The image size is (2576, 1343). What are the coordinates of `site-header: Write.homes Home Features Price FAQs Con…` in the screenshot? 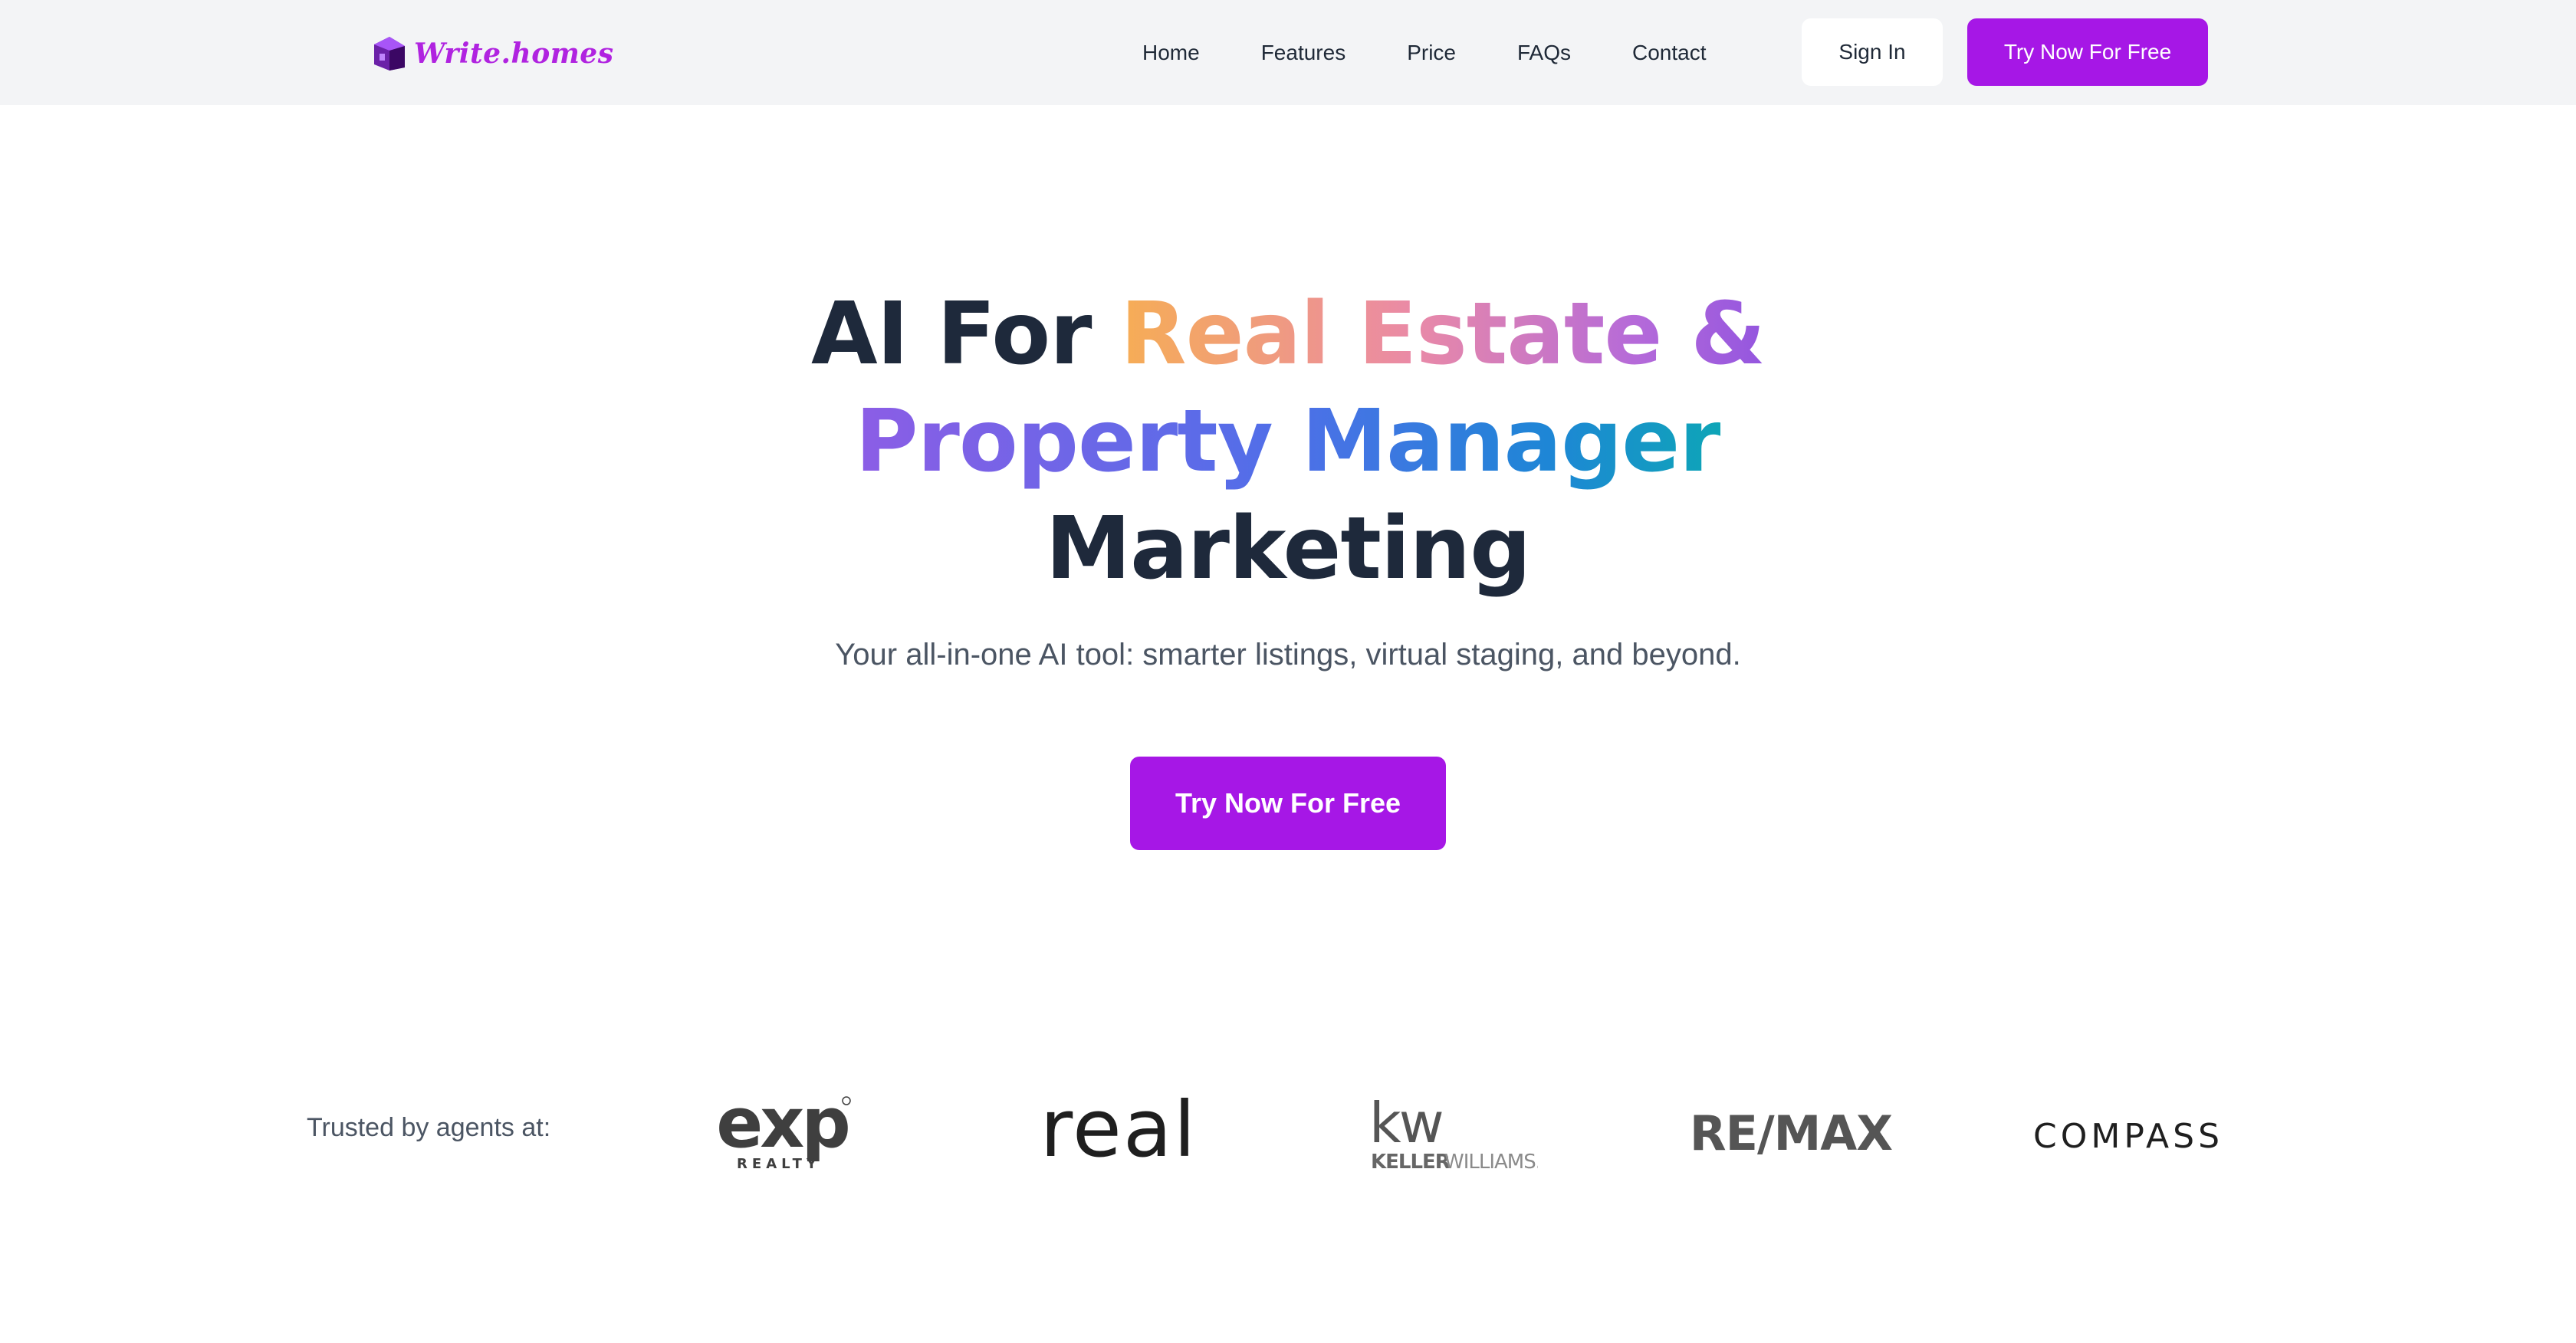 It's located at (1288, 53).